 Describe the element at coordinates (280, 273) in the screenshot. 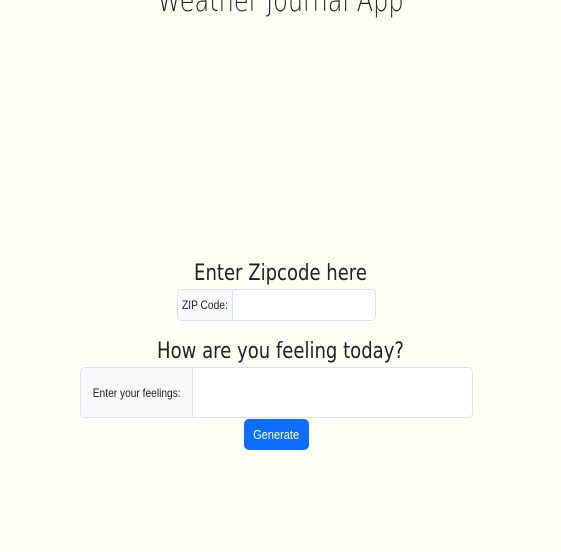

I see `zip-section-heading: Enter Zipcode here` at that location.